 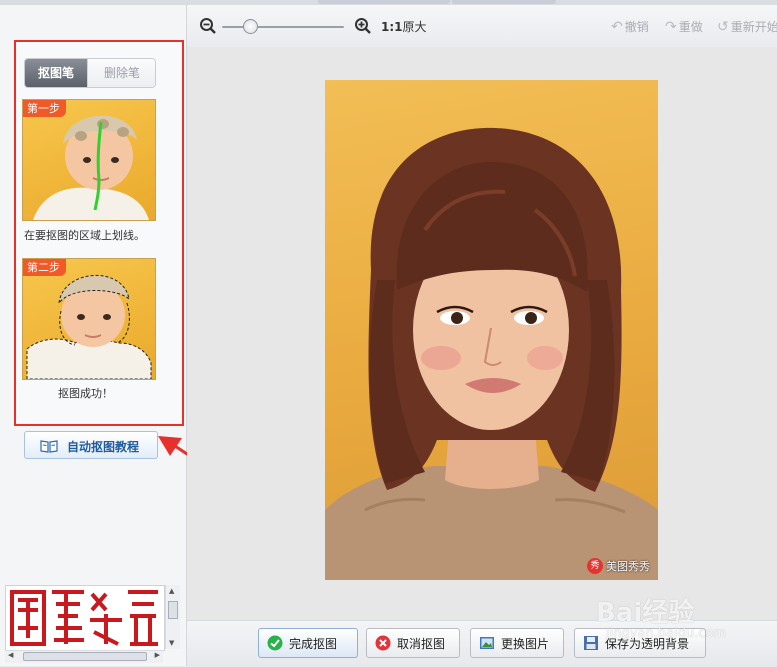 I want to click on tutorial-label: 自动抠图教程, so click(x=103, y=447).